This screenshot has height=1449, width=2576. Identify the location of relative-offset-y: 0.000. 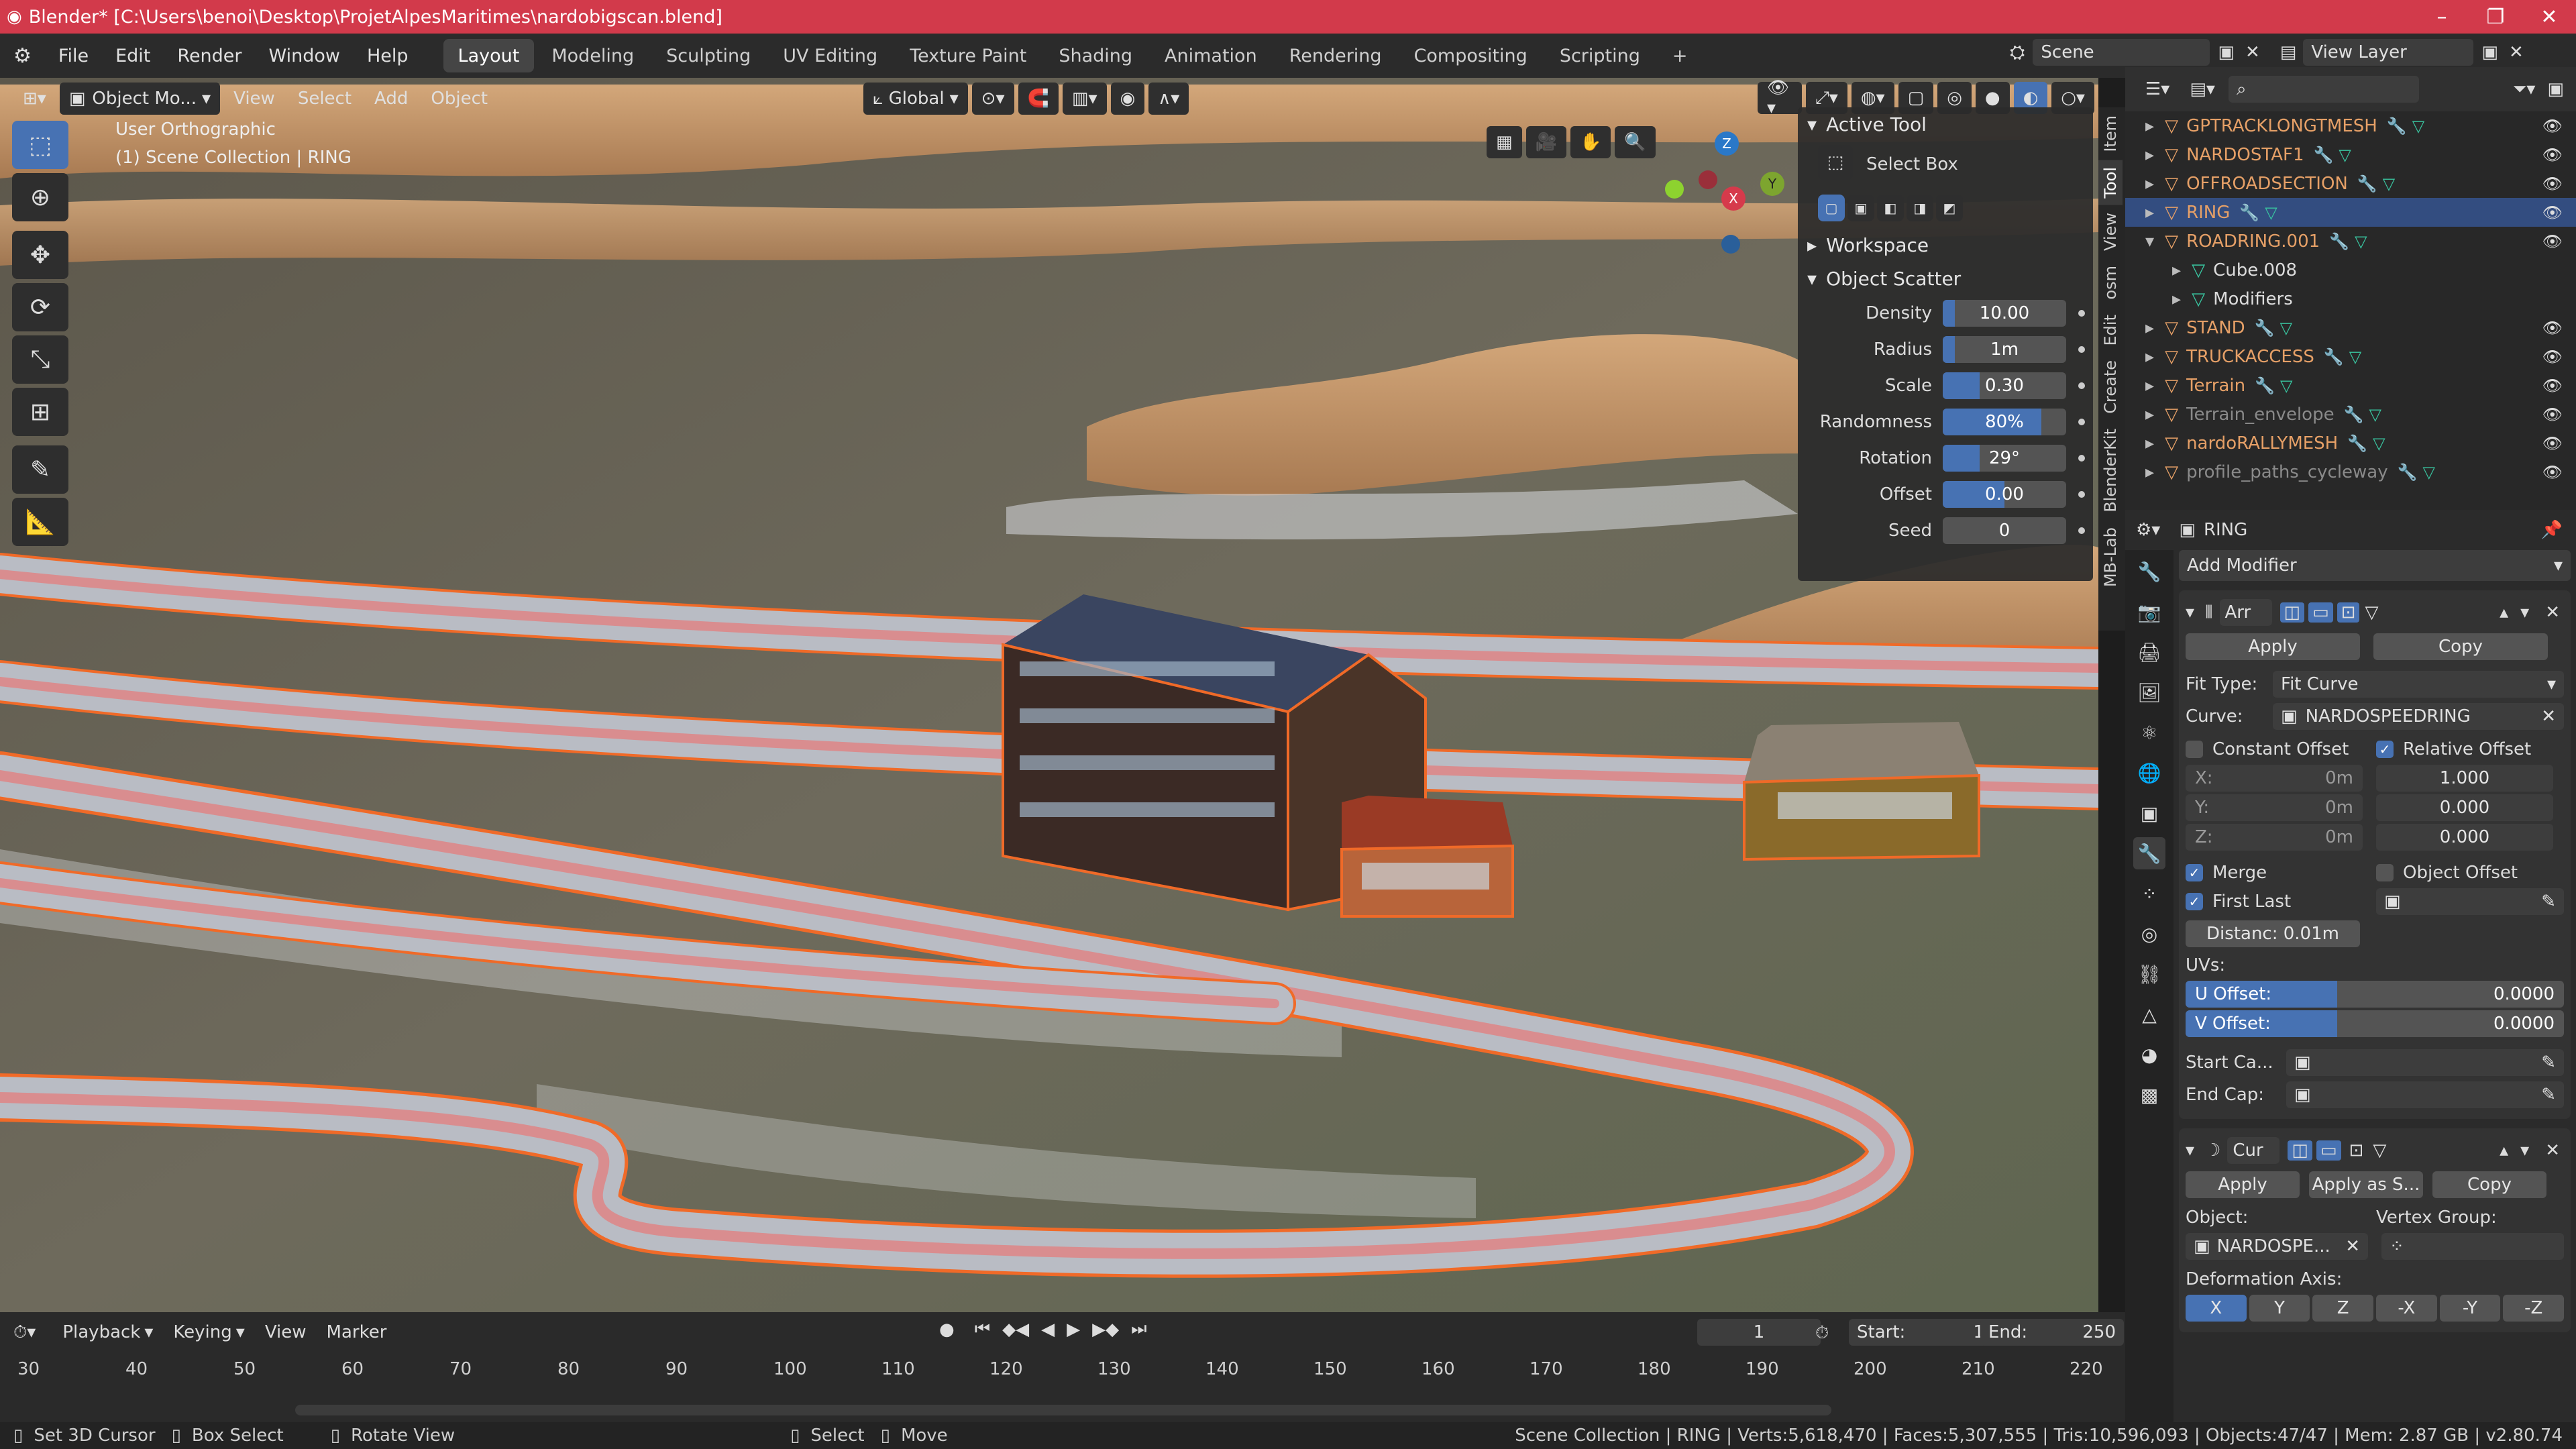
(2464, 807).